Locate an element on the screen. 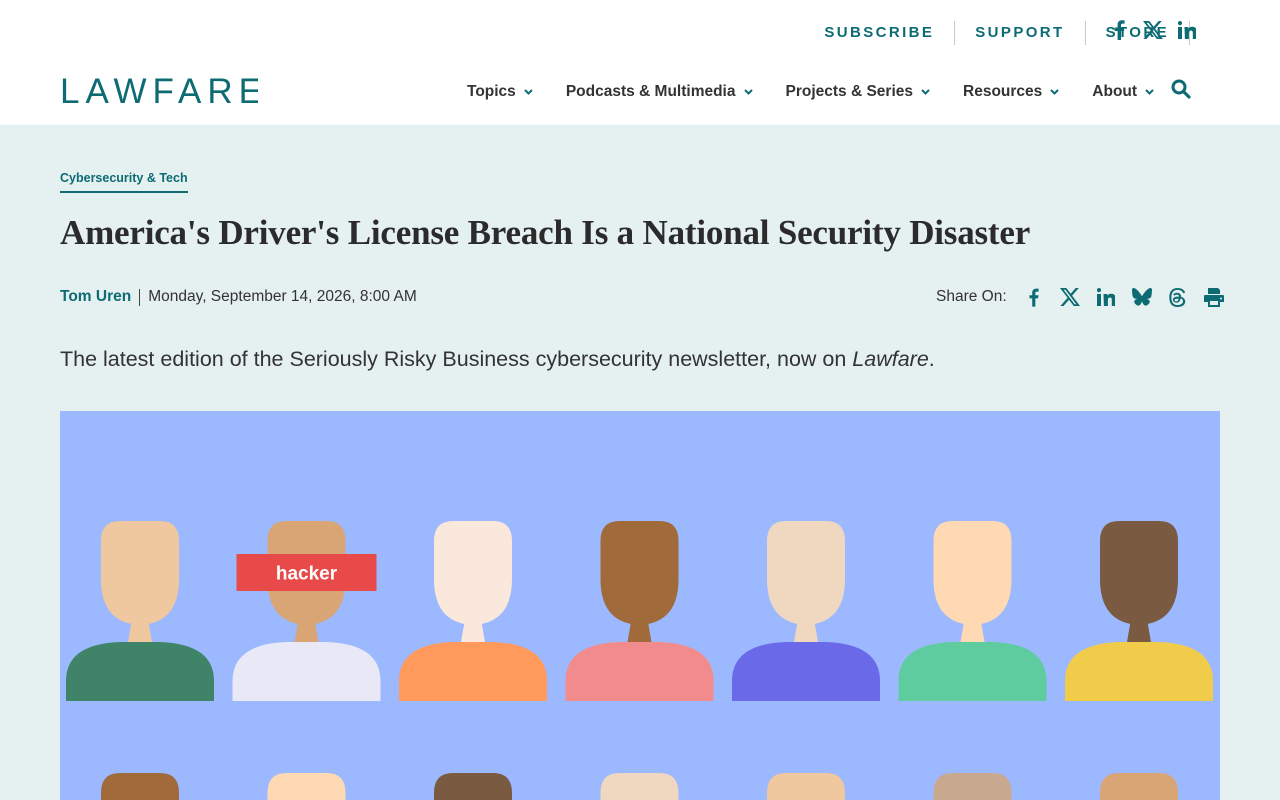 The image size is (1280, 800). nav-item-resources: Resources is located at coordinates (1011, 92).